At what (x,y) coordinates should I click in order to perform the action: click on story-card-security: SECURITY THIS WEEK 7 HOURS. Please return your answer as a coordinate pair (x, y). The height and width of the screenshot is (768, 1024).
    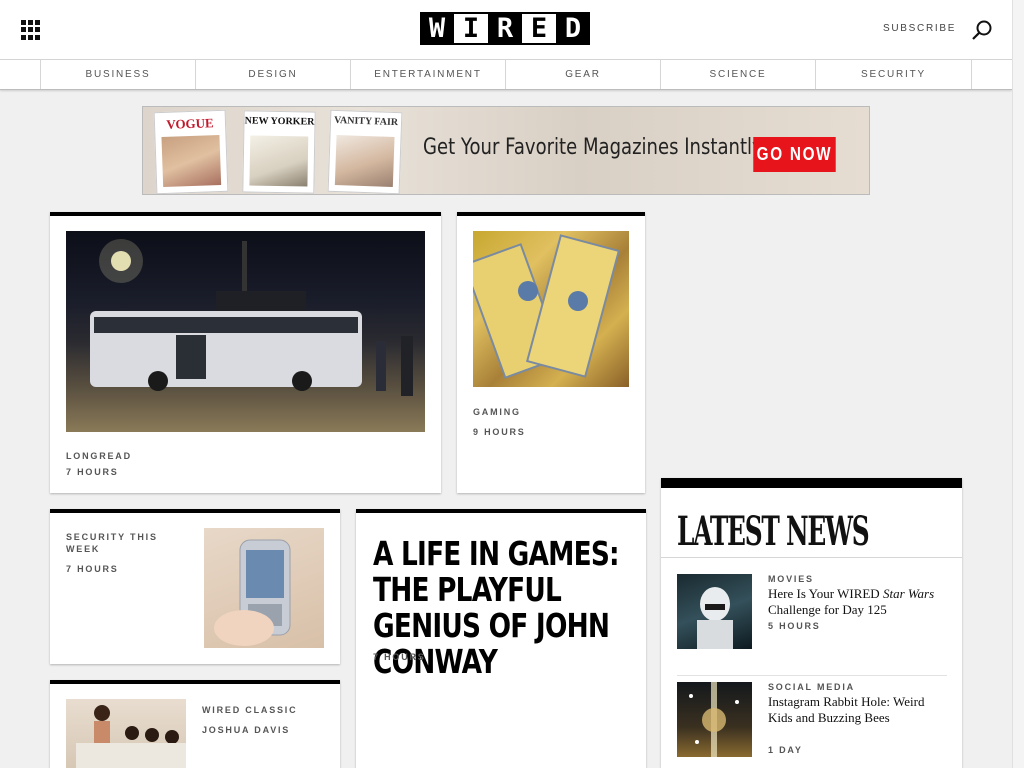
    Looking at the image, I should click on (195, 586).